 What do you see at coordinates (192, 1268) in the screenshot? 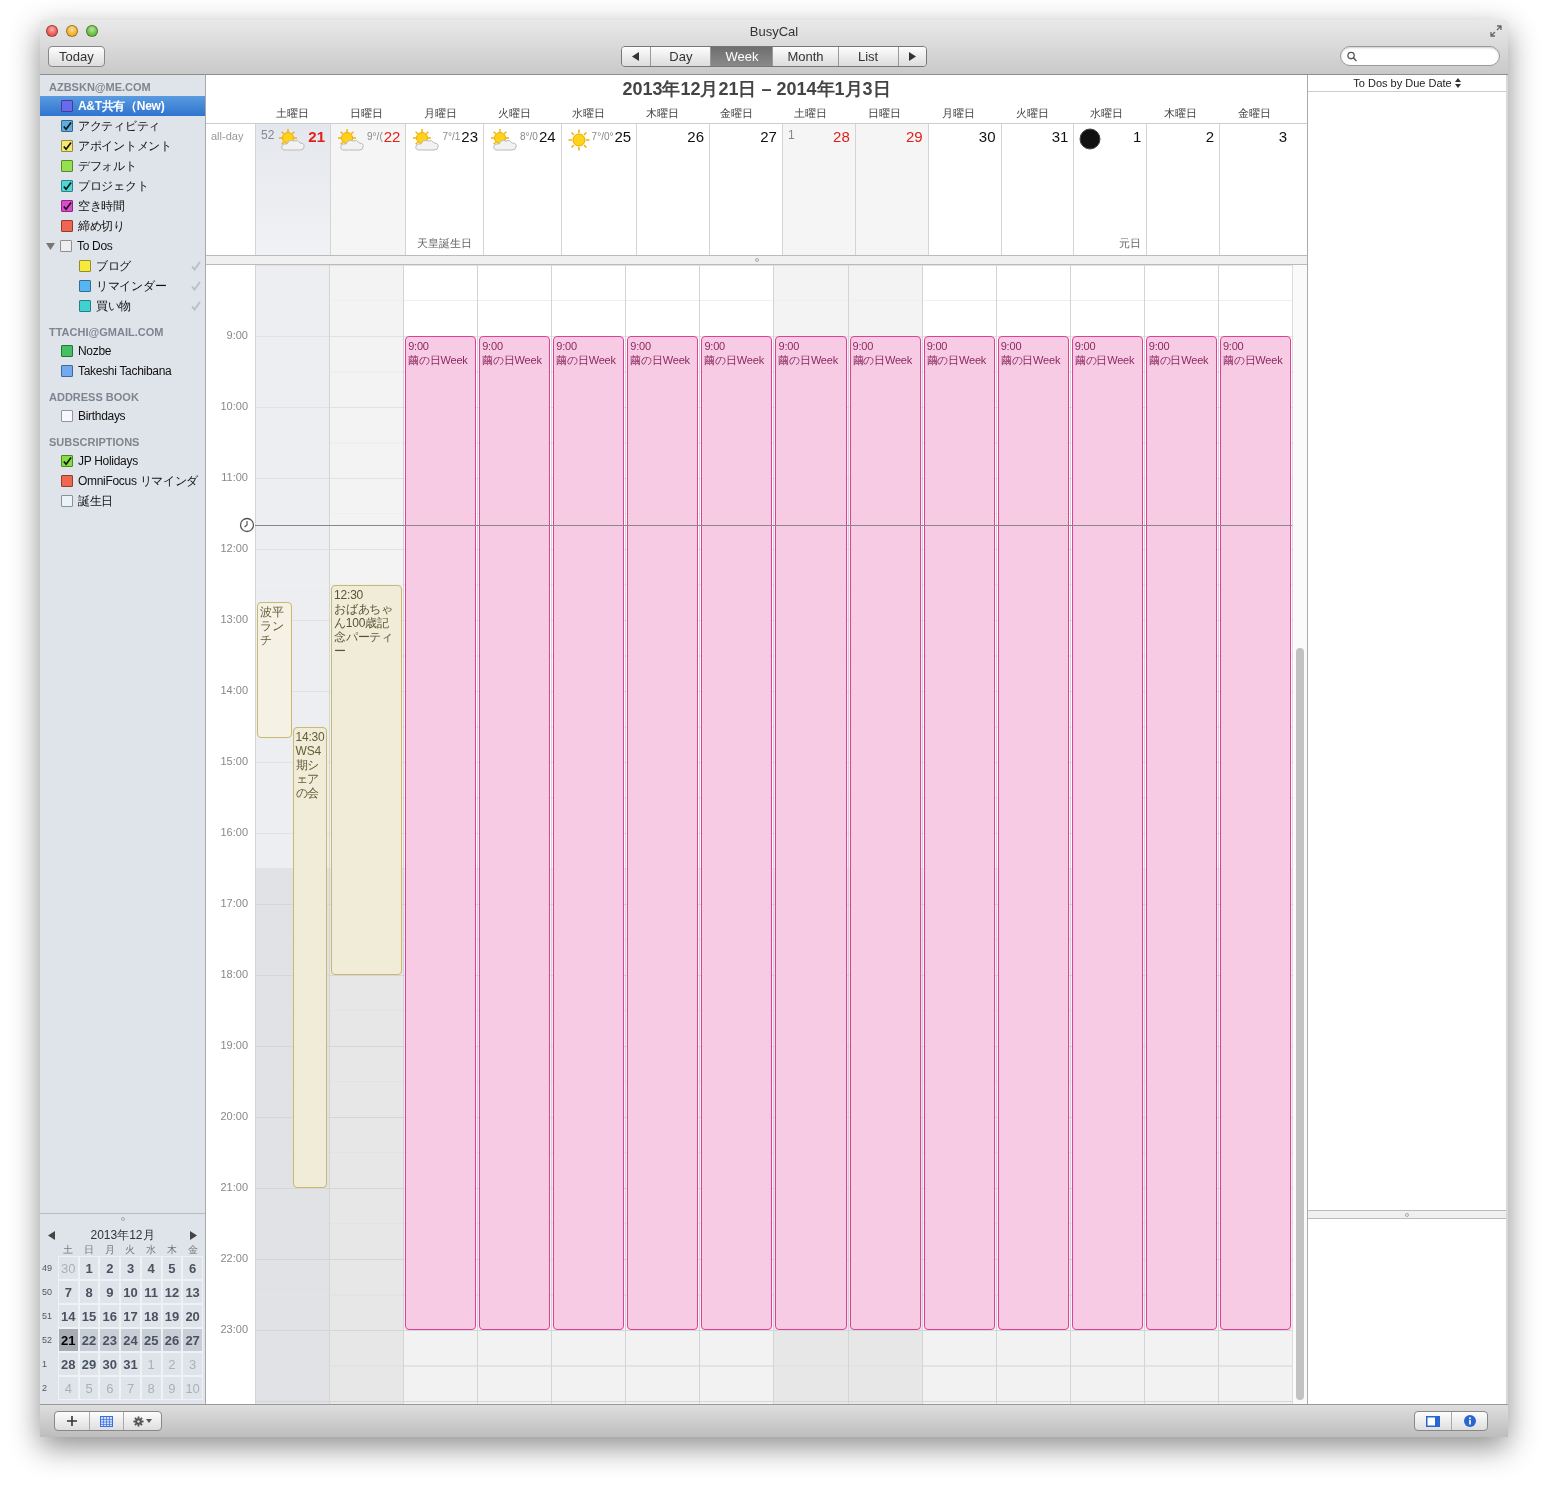
I see `mini-calendar-day: 6` at bounding box center [192, 1268].